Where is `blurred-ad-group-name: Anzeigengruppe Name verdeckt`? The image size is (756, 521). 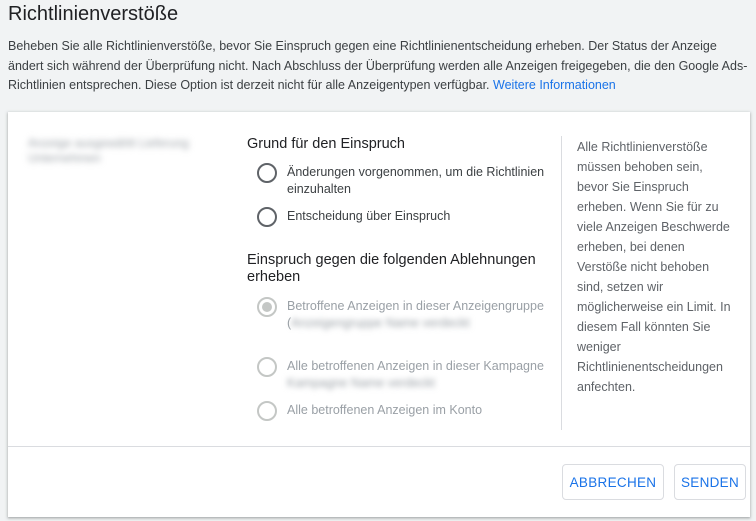
blurred-ad-group-name: Anzeigengruppe Name verdeckt is located at coordinates (380, 323).